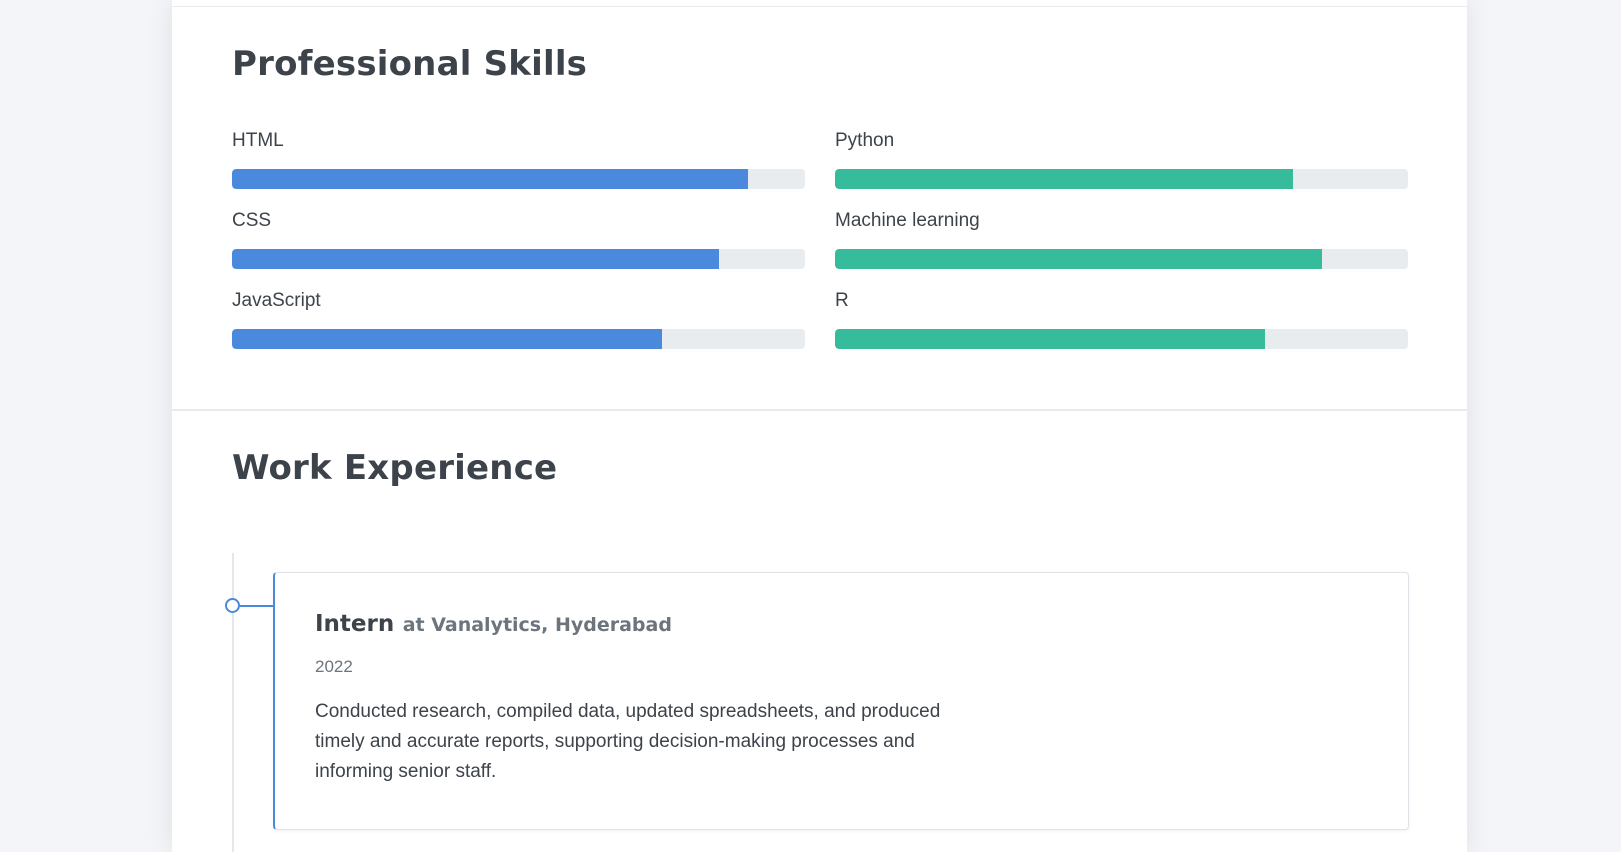  What do you see at coordinates (355, 624) in the screenshot?
I see `job-title: Intern` at bounding box center [355, 624].